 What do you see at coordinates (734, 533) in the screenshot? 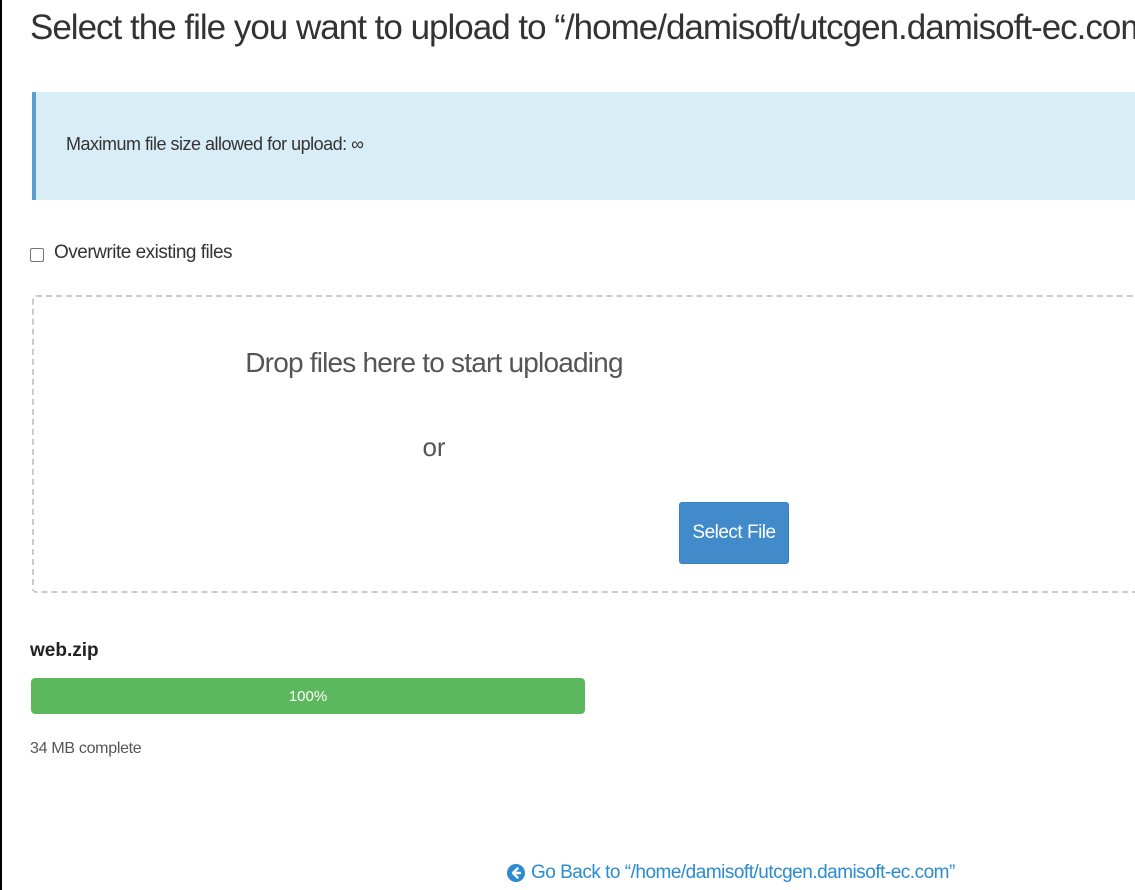
I see `select-file-button: Select File` at bounding box center [734, 533].